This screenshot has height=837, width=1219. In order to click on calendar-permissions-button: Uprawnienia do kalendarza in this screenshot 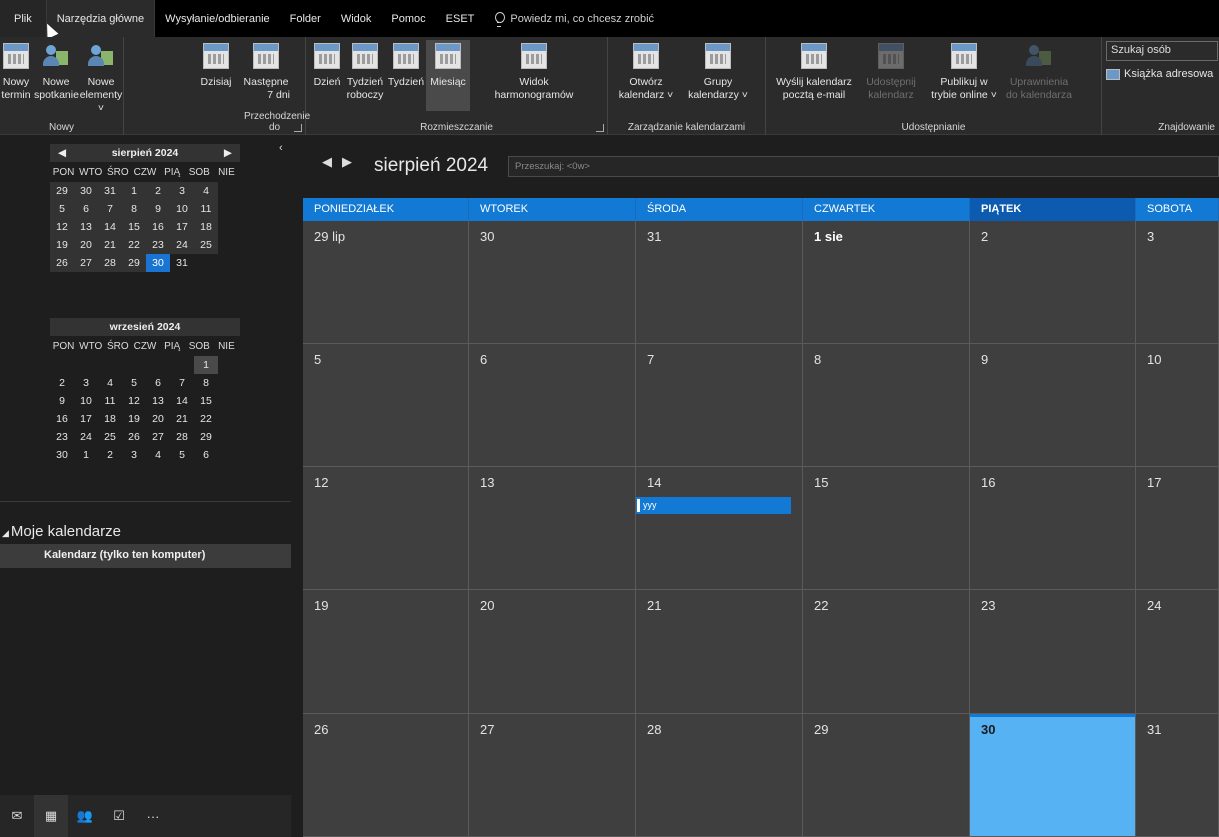, I will do `click(1039, 72)`.